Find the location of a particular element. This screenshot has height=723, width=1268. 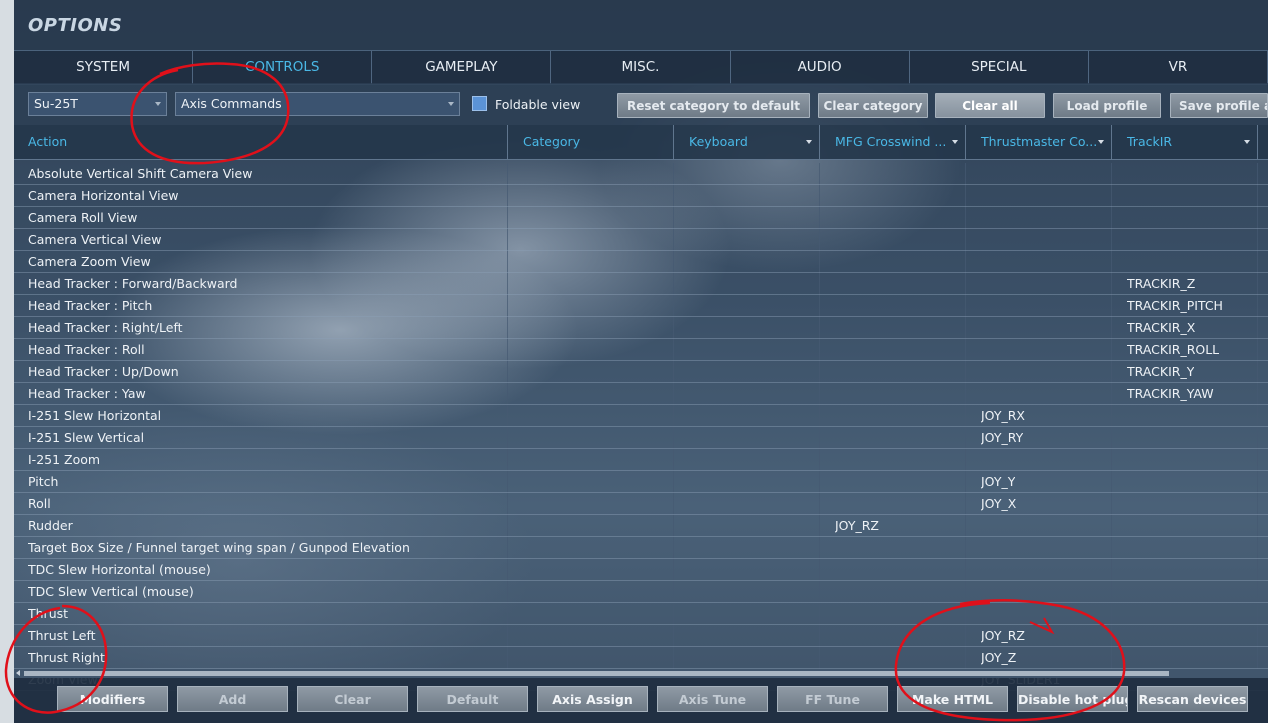

trackir-binding-cell: TRACKIR_ROLL is located at coordinates (1173, 349).